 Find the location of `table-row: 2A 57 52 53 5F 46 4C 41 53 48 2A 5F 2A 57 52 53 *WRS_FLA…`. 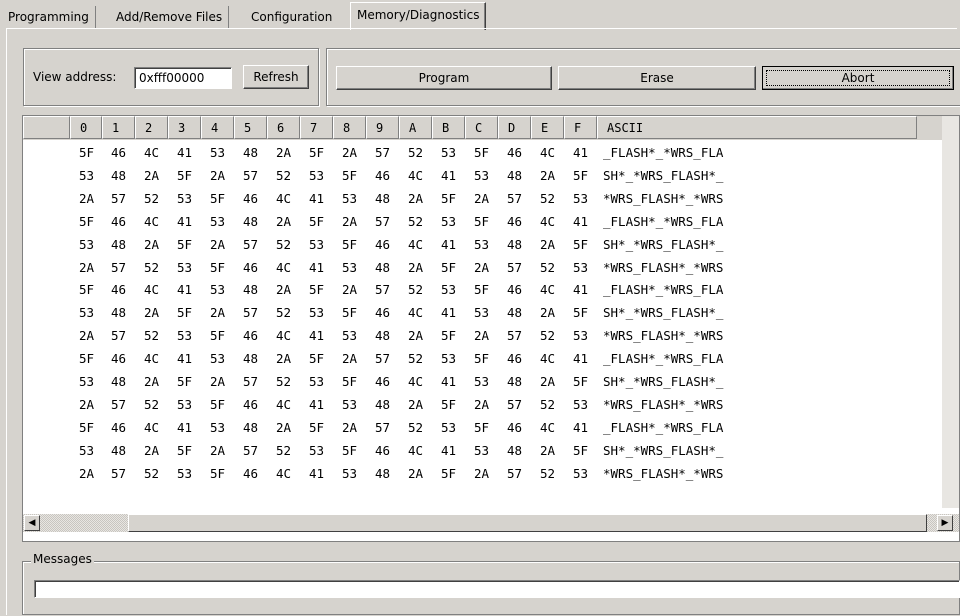

table-row: 2A 57 52 53 5F 46 4C 41 53 48 2A 5F 2A 57 52 53 *WRS_FLA… is located at coordinates (478, 336).